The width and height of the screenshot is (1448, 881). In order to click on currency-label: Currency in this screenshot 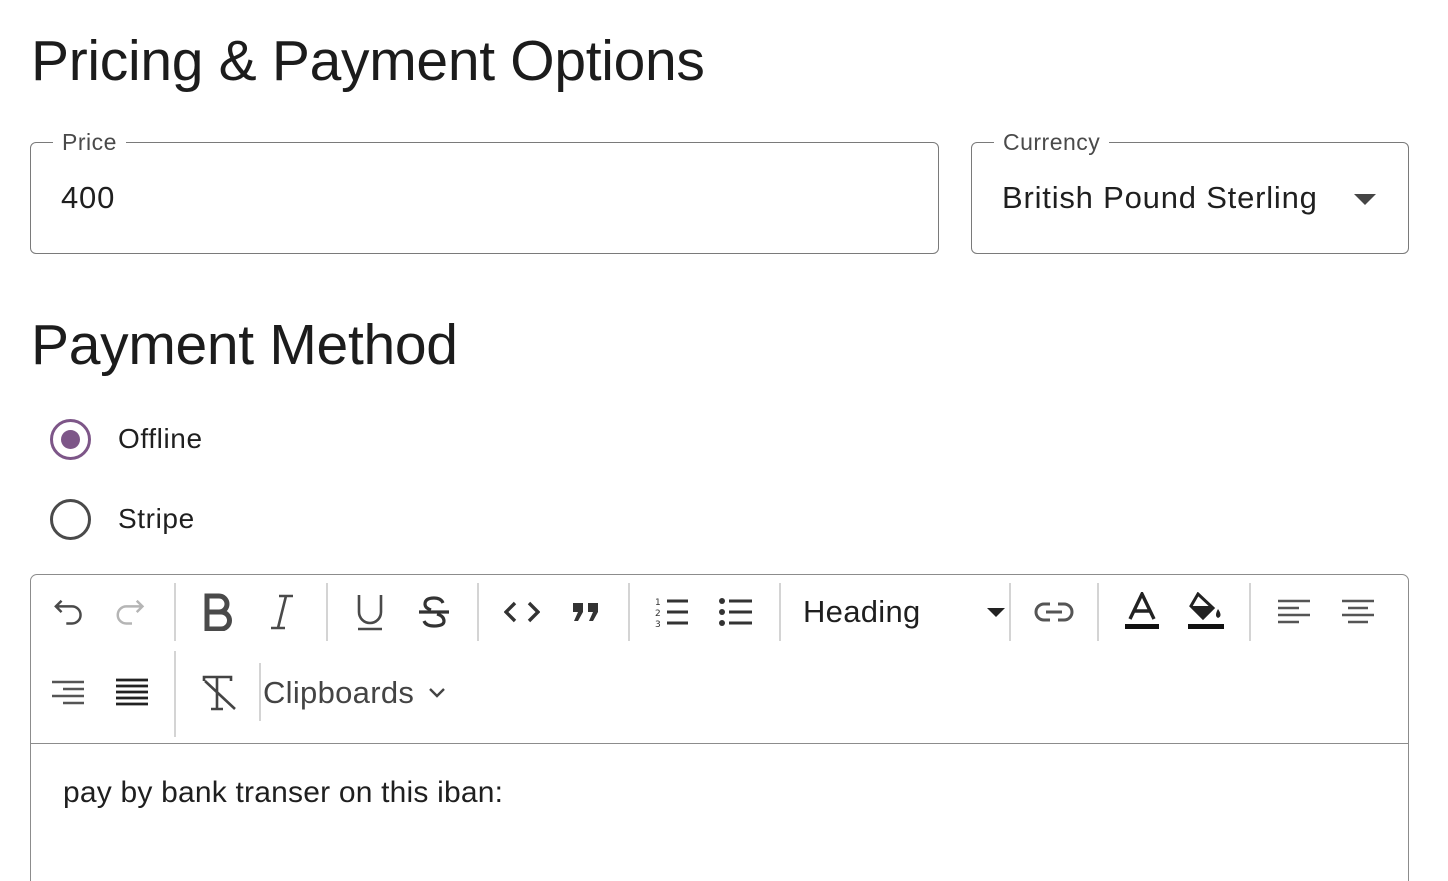, I will do `click(1052, 142)`.